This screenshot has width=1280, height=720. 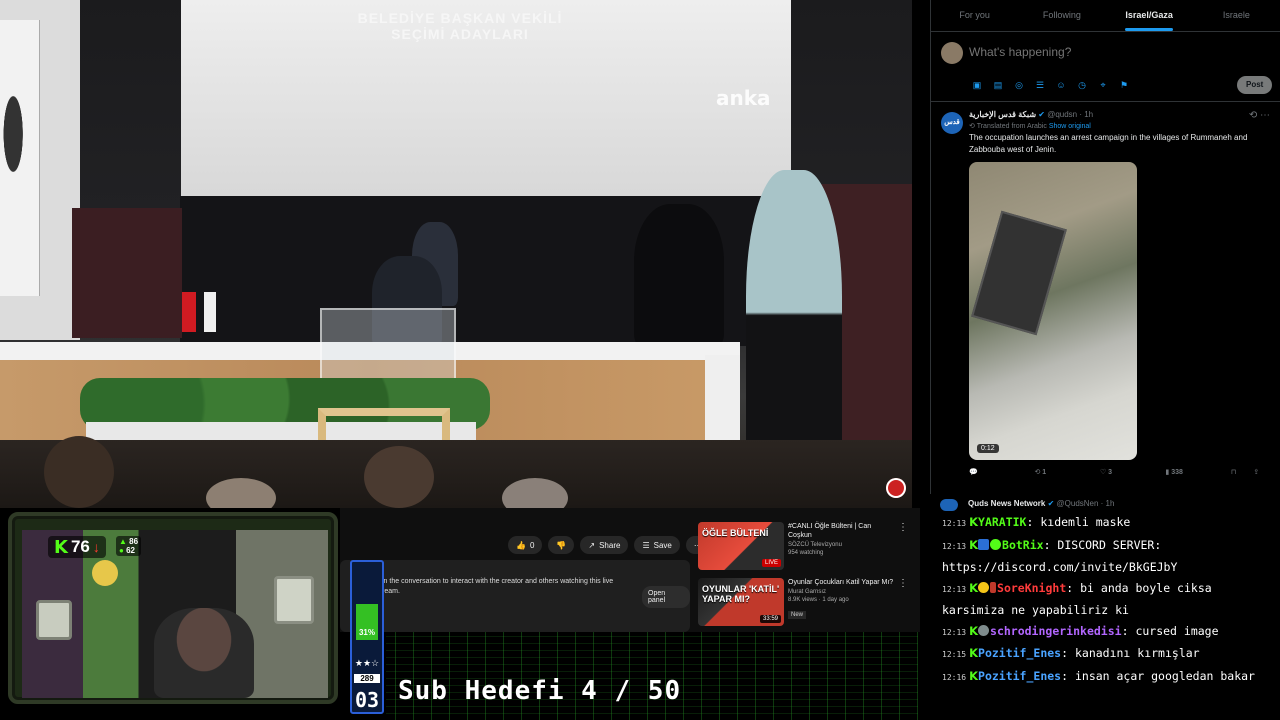 What do you see at coordinates (1070, 126) in the screenshot?
I see `show-original-link: Show original` at bounding box center [1070, 126].